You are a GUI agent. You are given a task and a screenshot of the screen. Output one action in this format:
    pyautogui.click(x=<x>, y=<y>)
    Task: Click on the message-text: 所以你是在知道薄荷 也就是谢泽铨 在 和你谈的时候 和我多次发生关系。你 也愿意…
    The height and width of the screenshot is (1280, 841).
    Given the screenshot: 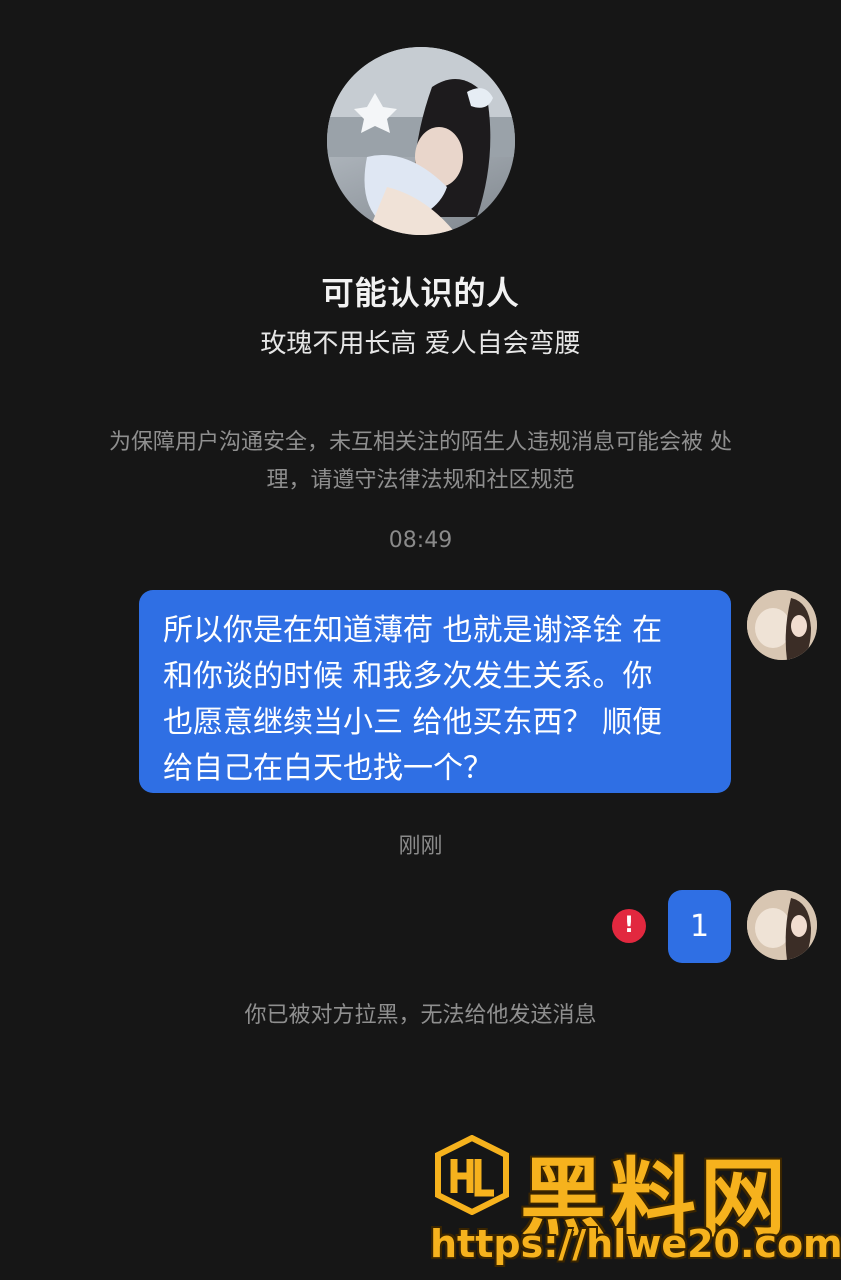 What is the action you would take?
    pyautogui.click(x=413, y=699)
    